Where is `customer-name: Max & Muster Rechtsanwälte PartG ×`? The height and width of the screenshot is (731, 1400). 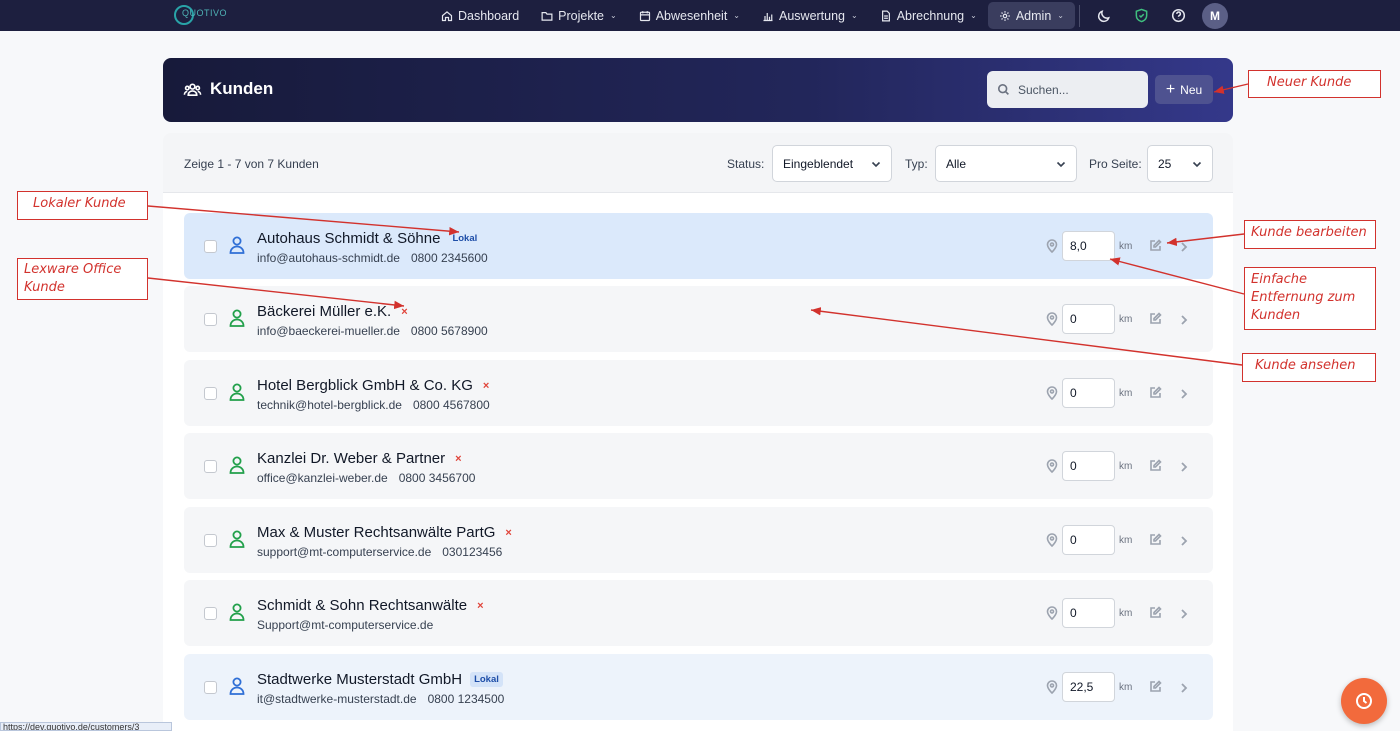 customer-name: Max & Muster Rechtsanwälte PartG × is located at coordinates (384, 532).